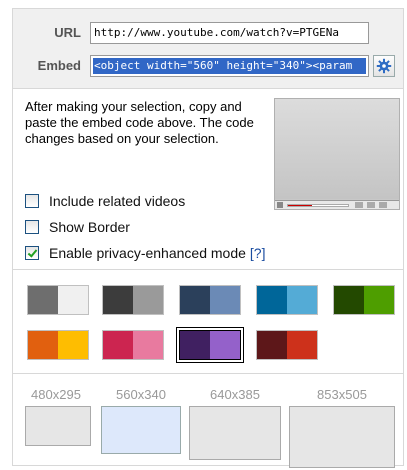 This screenshot has height=470, width=407. I want to click on privacy-mode-checkbox, so click(32, 253).